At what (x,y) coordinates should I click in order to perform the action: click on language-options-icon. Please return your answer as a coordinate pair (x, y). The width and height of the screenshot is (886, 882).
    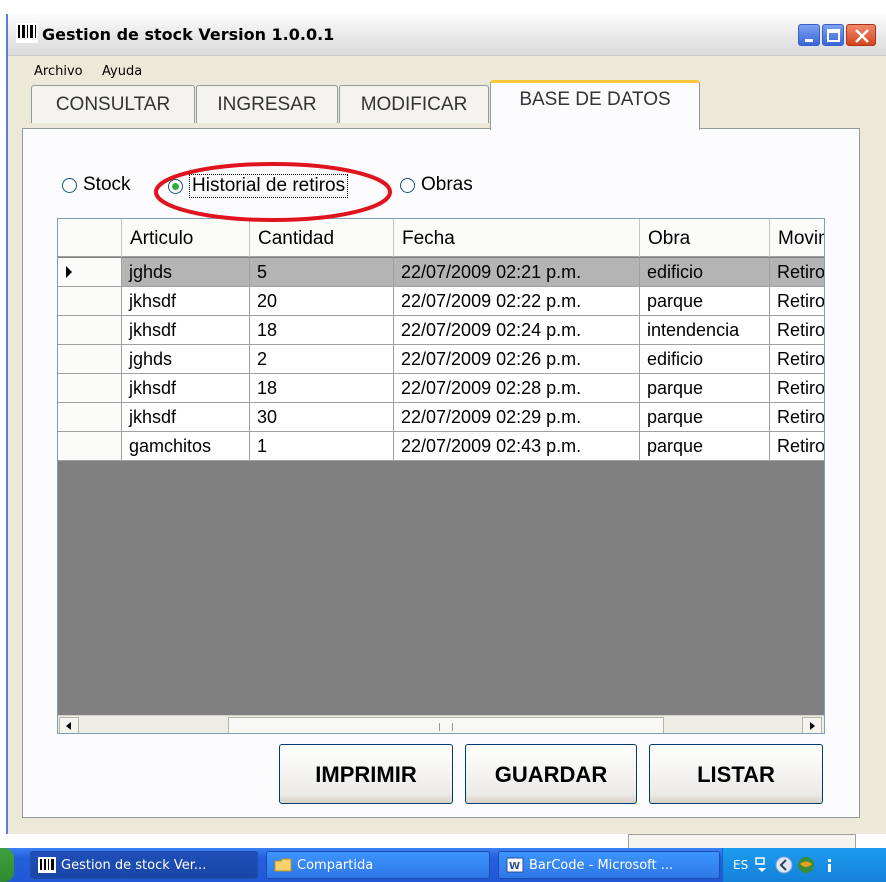
    Looking at the image, I should click on (762, 865).